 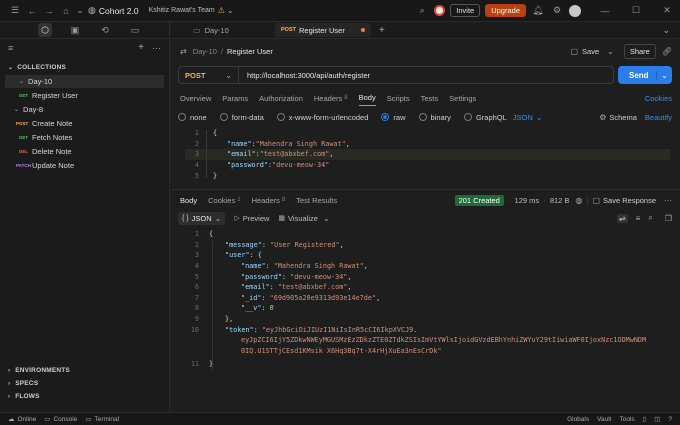 What do you see at coordinates (188, 200) in the screenshot?
I see `response-tab-body: Body` at bounding box center [188, 200].